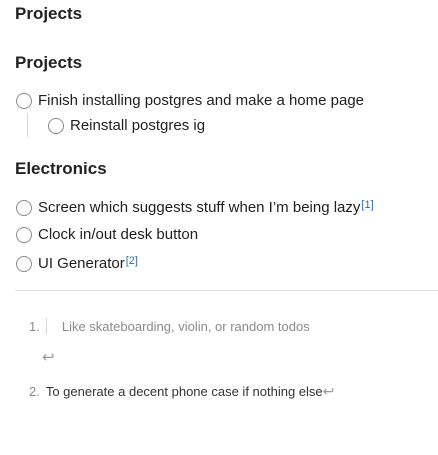  What do you see at coordinates (49, 13) in the screenshot?
I see `page-title: Projects` at bounding box center [49, 13].